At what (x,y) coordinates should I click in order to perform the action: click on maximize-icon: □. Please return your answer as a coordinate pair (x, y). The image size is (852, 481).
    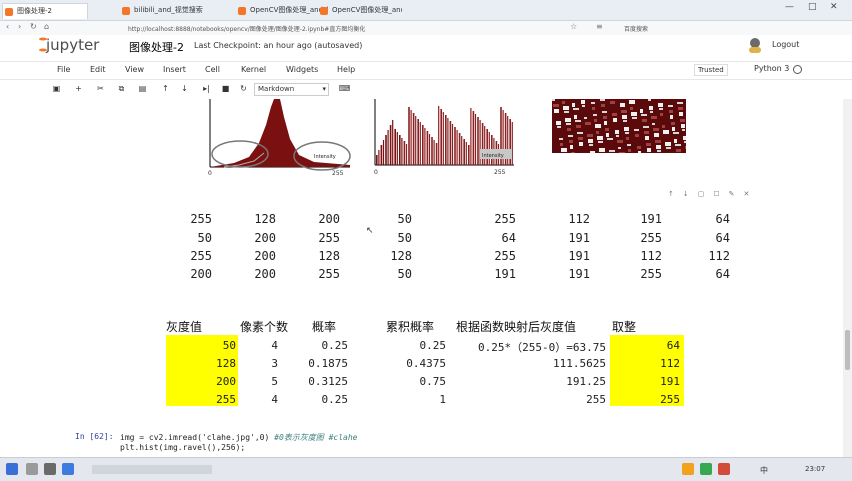
    Looking at the image, I should click on (812, 7).